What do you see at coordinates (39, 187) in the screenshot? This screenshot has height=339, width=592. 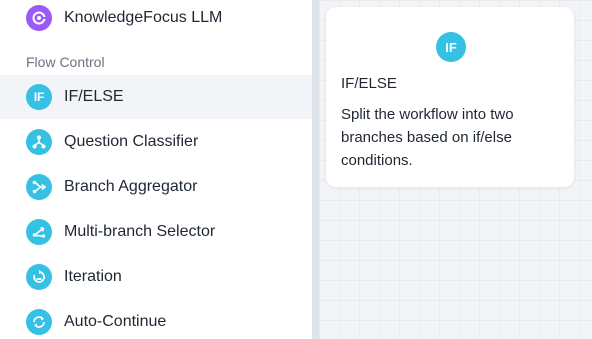 I see `aggregator-icon` at bounding box center [39, 187].